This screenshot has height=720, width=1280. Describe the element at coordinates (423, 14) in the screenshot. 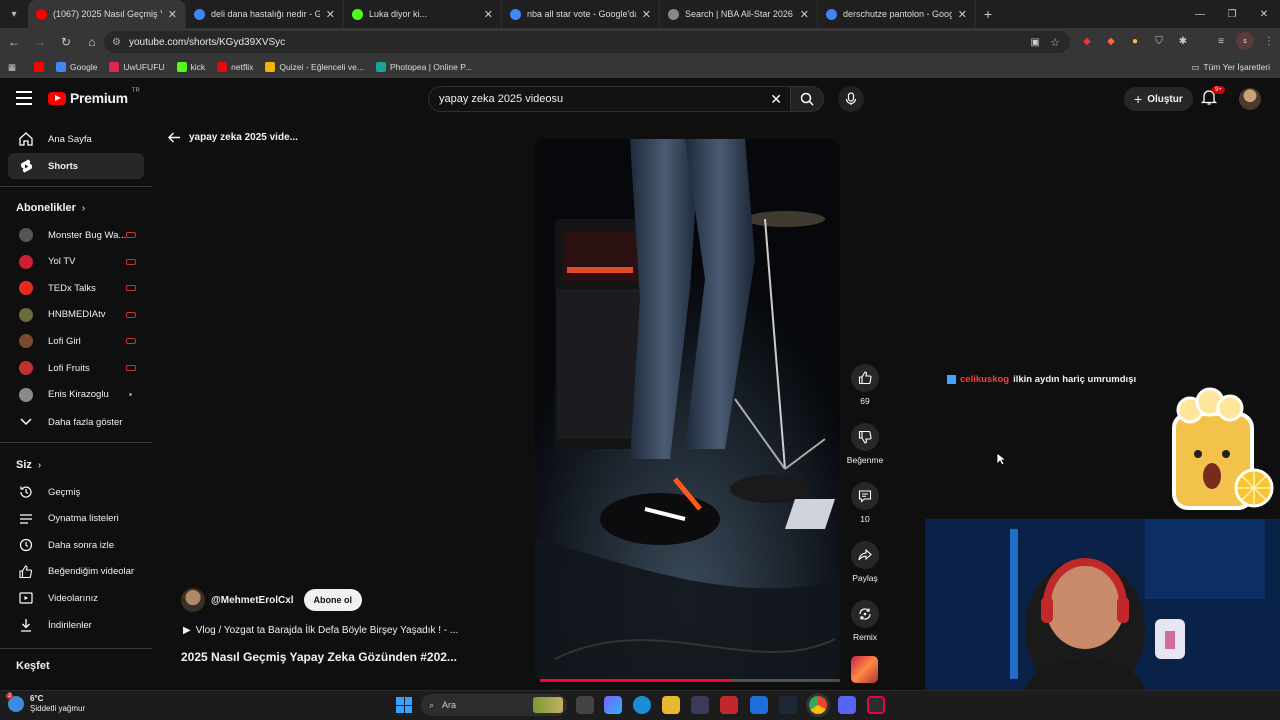

I see `browser-tab: Luka diyor ki... ✕` at that location.